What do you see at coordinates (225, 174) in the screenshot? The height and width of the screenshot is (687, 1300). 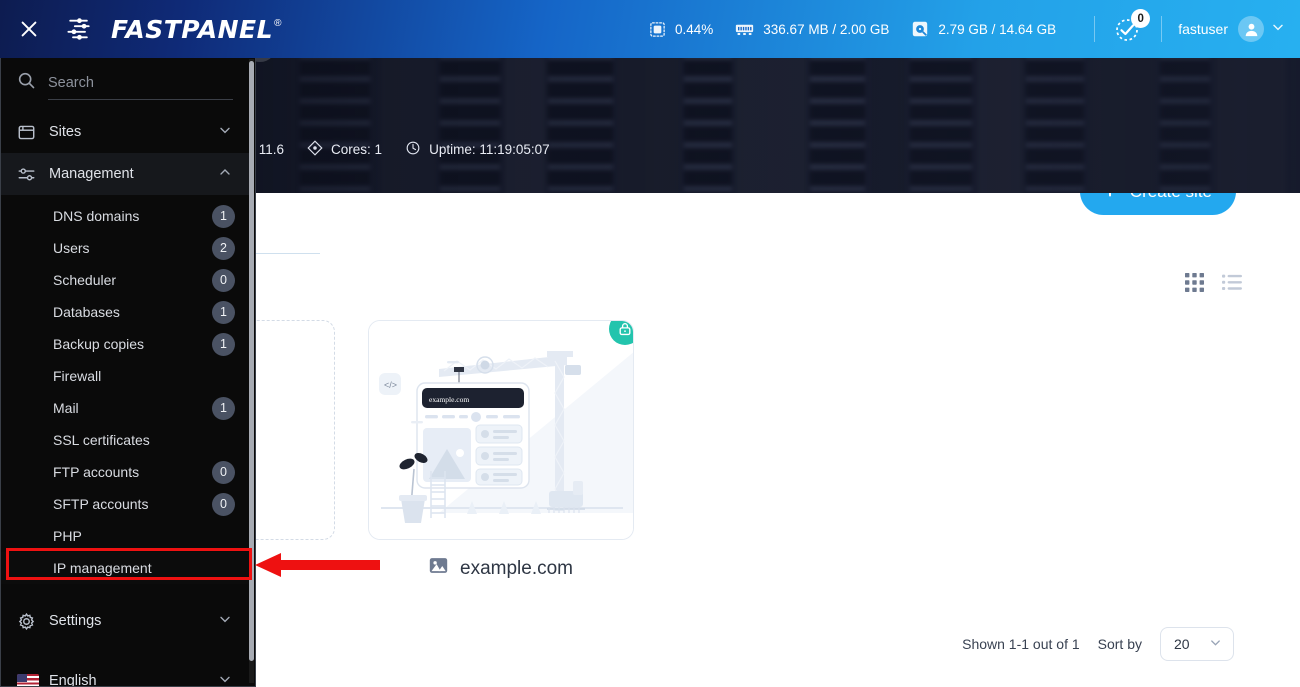 I see `chevron-up-icon` at bounding box center [225, 174].